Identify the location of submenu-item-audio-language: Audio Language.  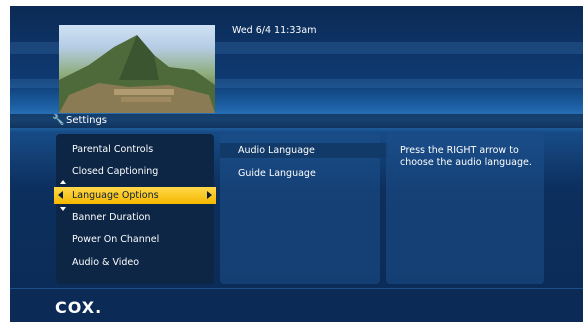
(276, 150).